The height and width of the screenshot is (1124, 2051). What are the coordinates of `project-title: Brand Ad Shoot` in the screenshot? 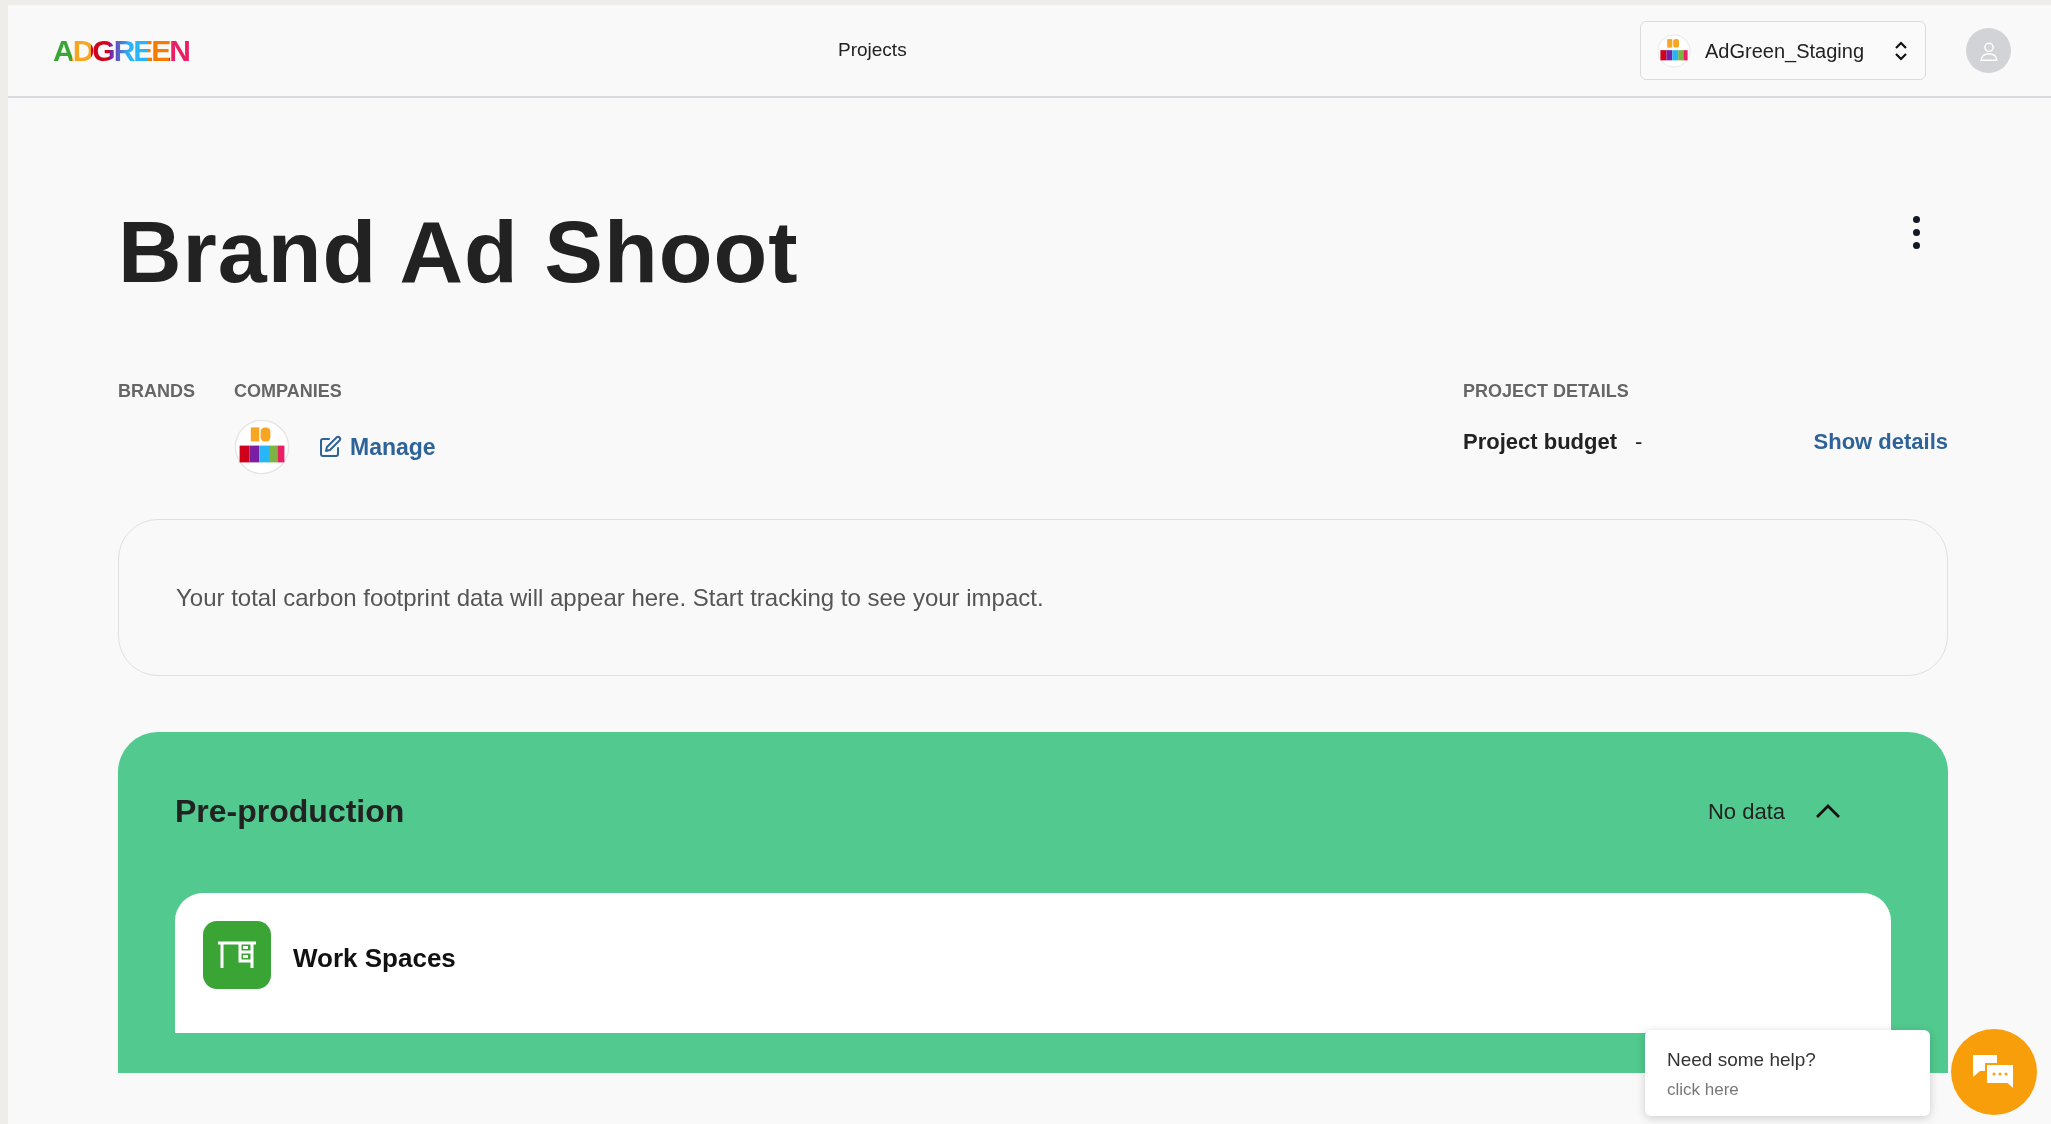 It's located at (458, 252).